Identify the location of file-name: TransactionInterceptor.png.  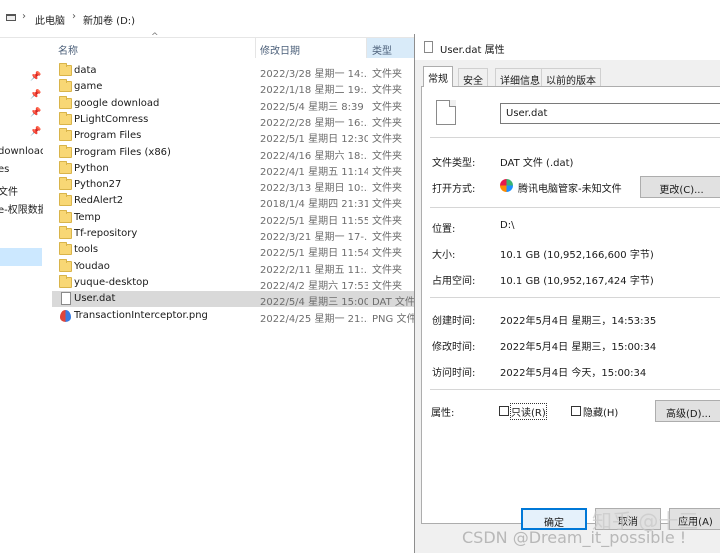
(141, 315).